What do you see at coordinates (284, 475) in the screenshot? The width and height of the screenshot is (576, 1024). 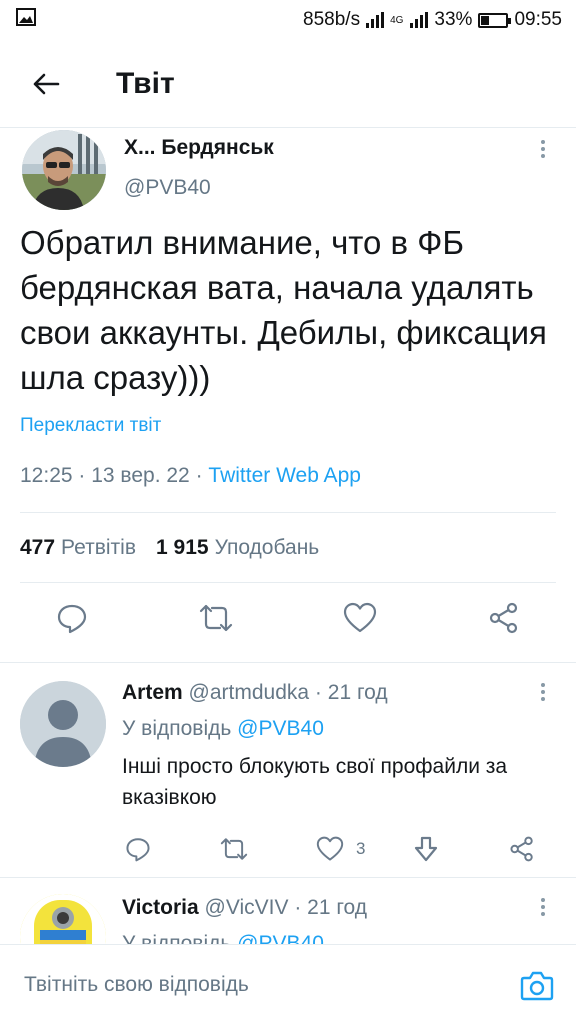 I see `tweet-source-app: Twitter Web App` at bounding box center [284, 475].